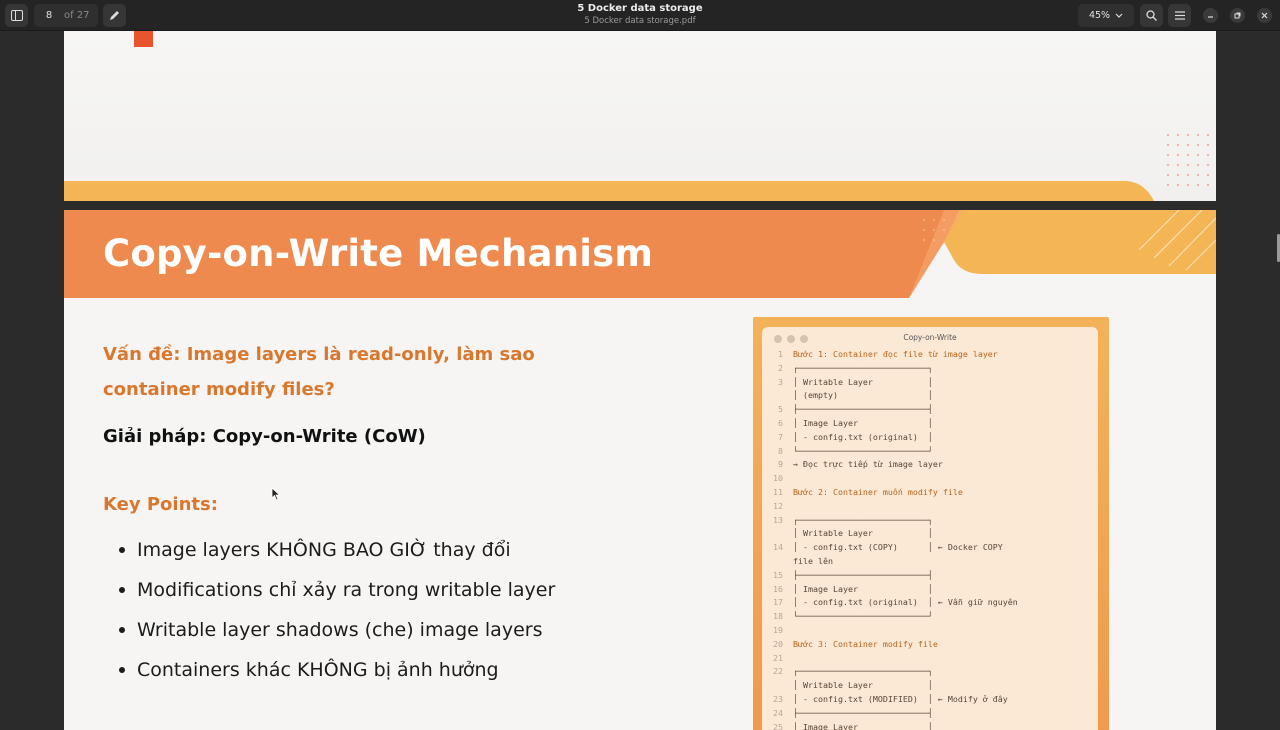  Describe the element at coordinates (778, 671) in the screenshot. I see `line-number: 22` at that location.